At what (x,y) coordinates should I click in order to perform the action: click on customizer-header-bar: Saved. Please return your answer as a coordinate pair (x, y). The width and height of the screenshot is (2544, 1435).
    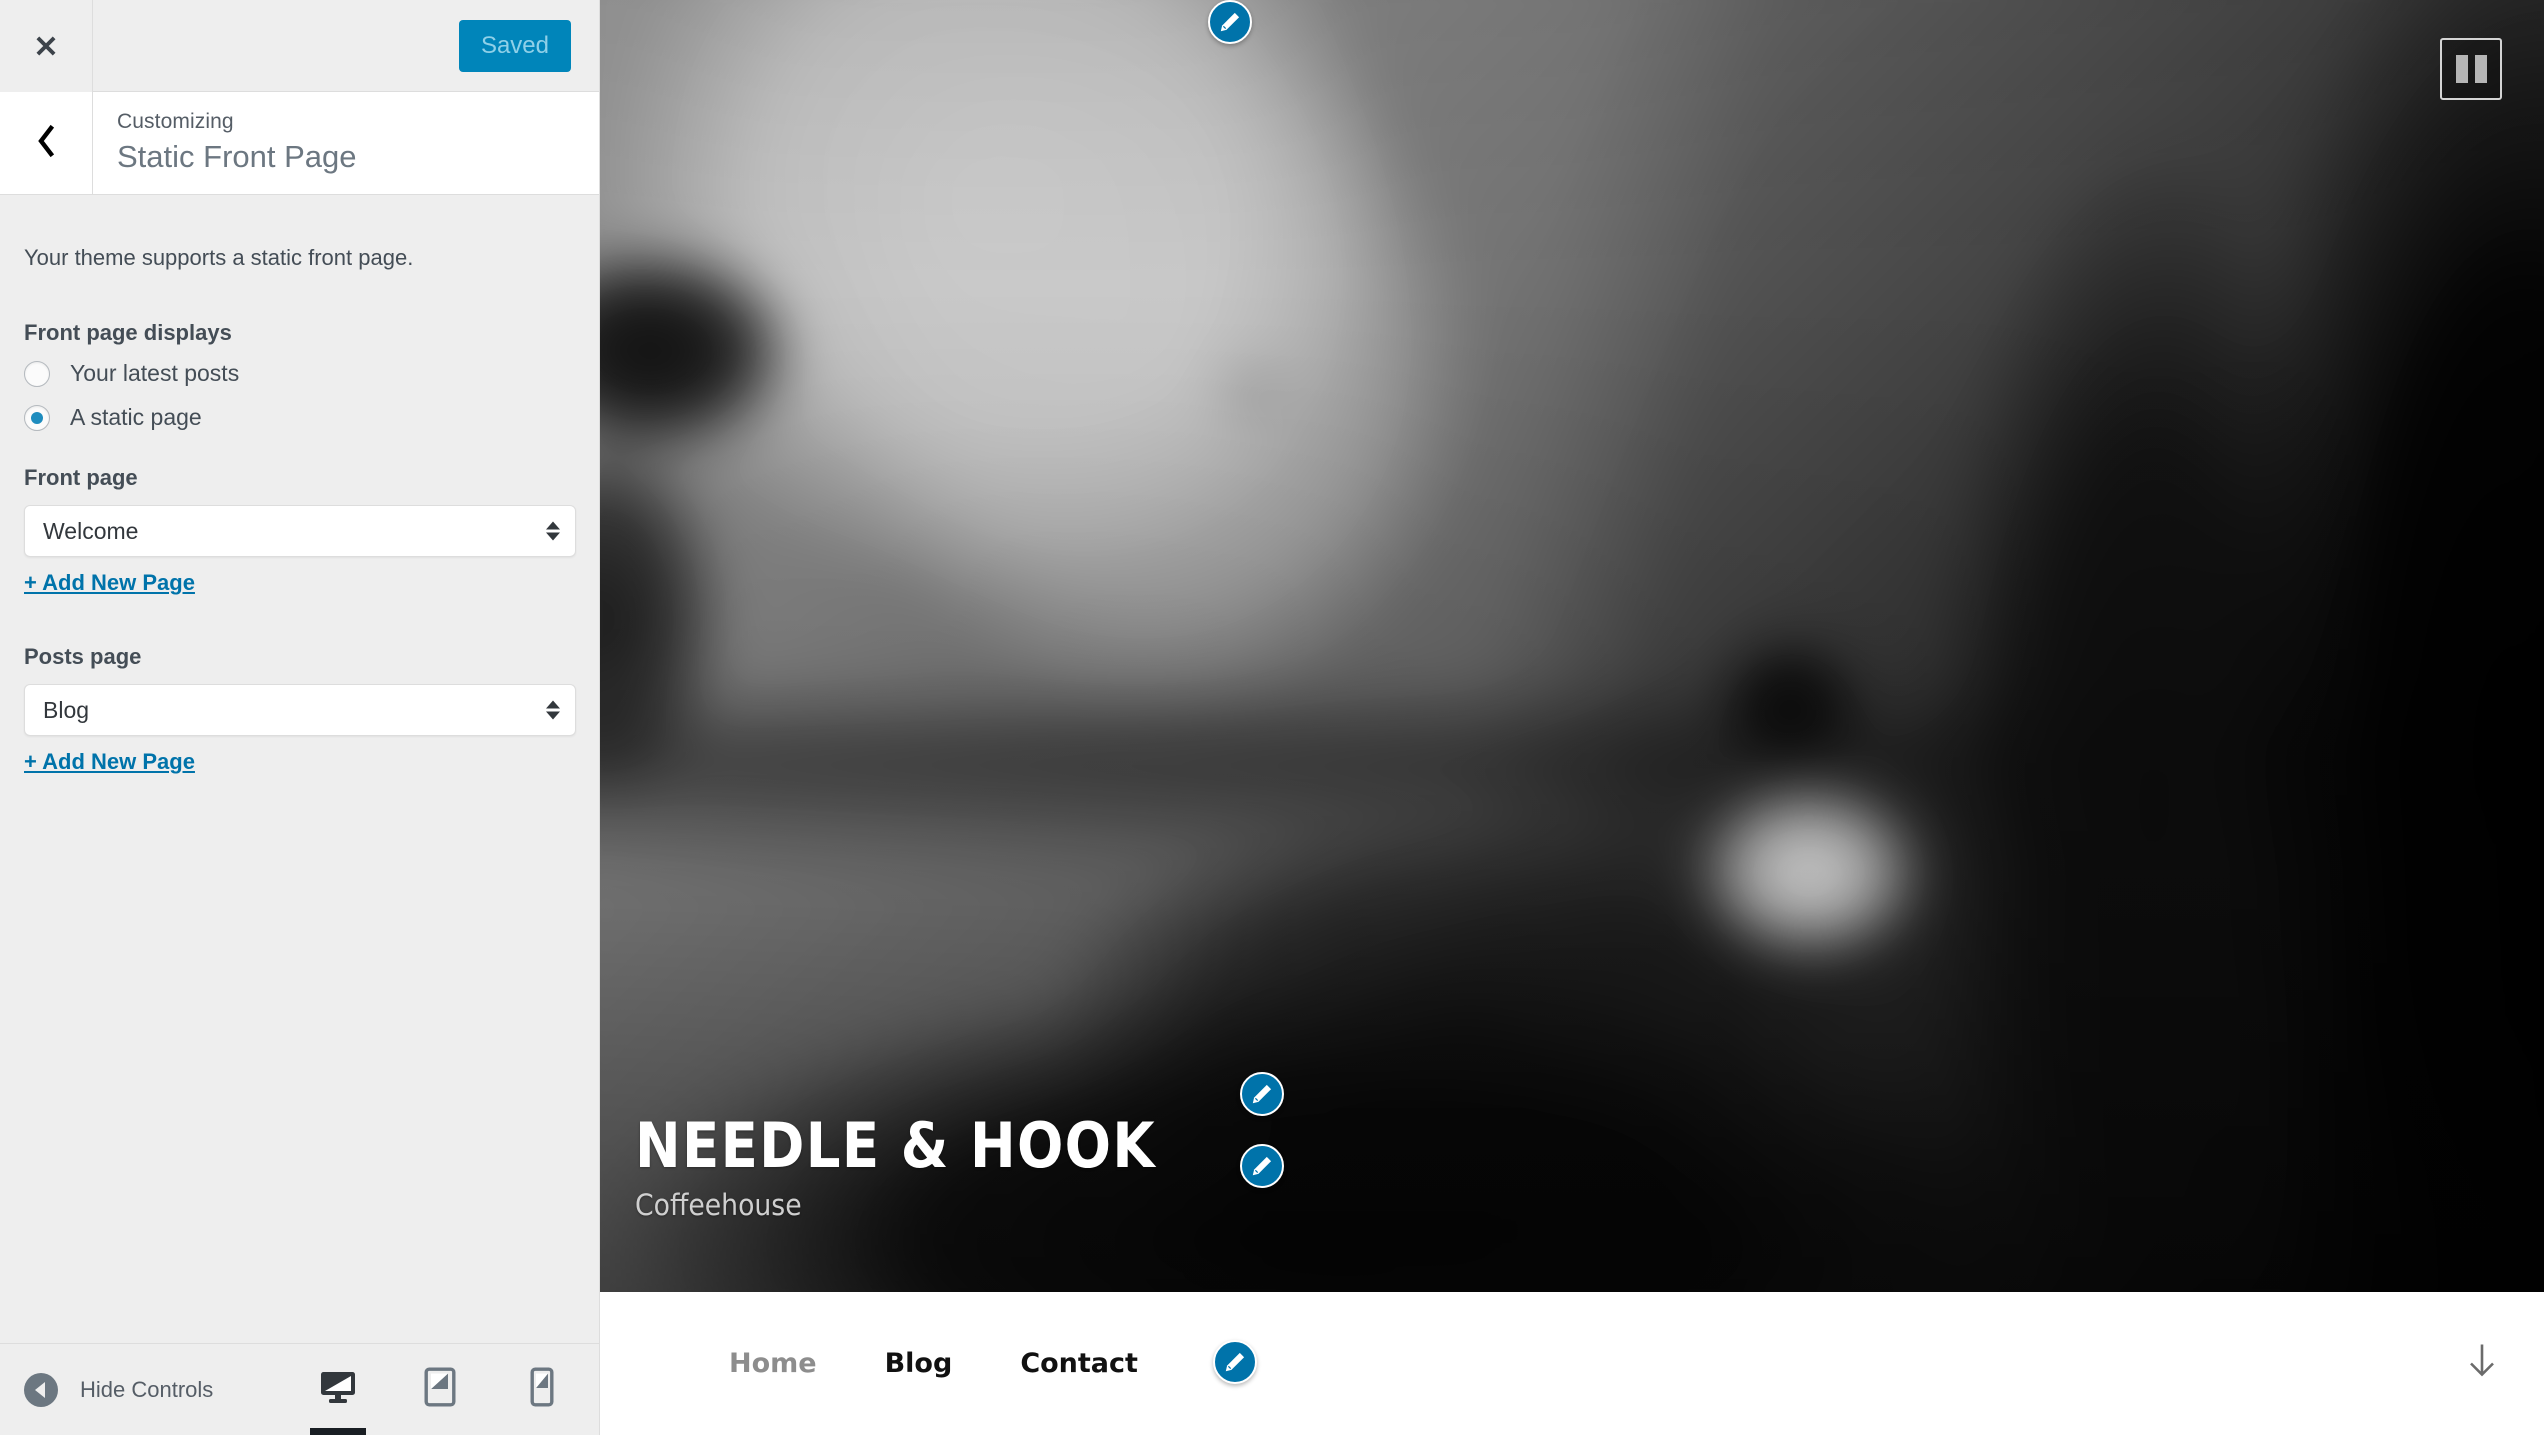
    Looking at the image, I should click on (299, 46).